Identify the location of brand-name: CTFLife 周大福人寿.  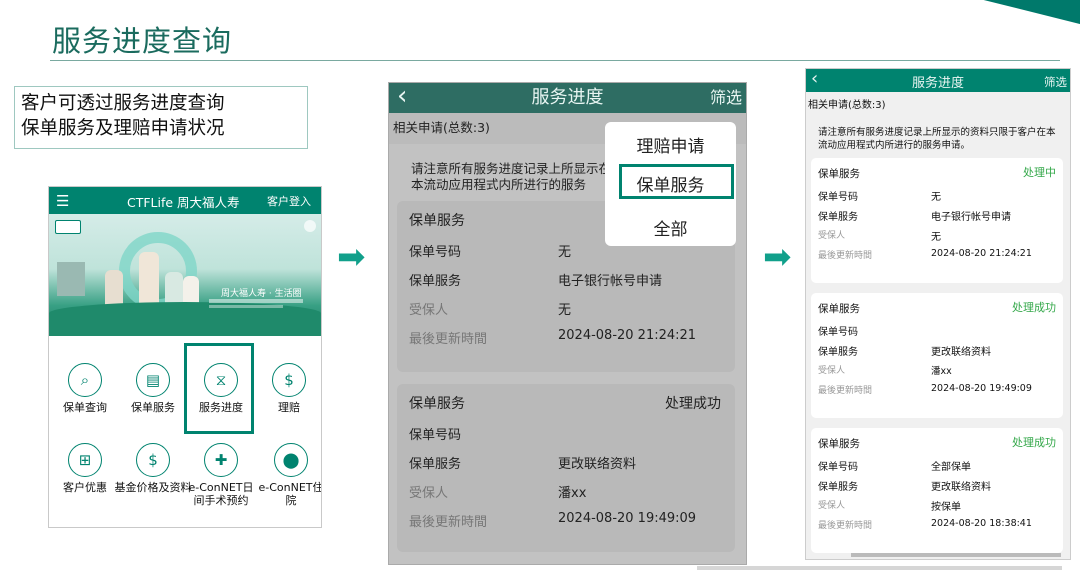
(183, 202).